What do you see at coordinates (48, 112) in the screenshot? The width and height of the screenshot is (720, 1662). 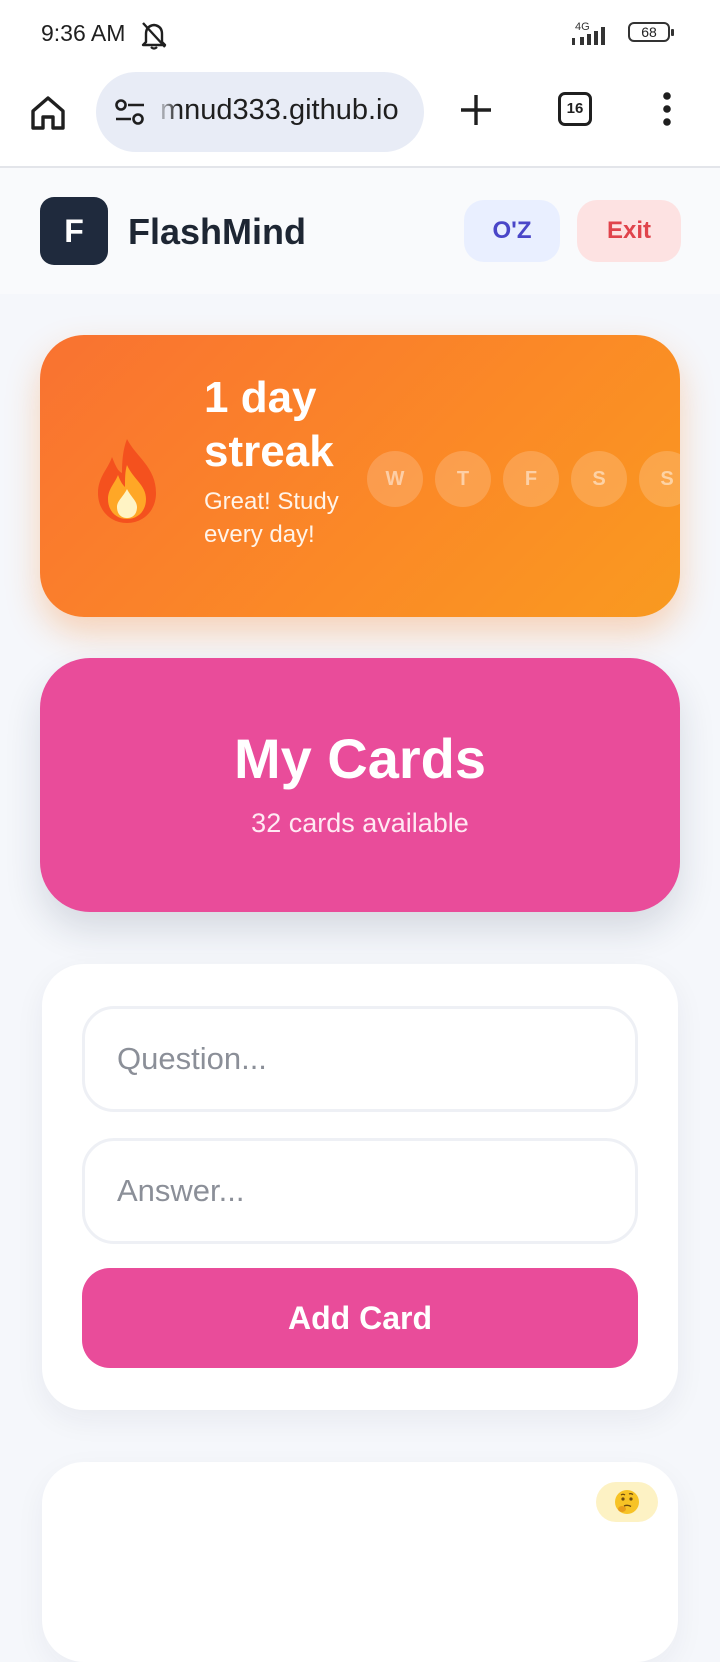 I see `home-icon` at bounding box center [48, 112].